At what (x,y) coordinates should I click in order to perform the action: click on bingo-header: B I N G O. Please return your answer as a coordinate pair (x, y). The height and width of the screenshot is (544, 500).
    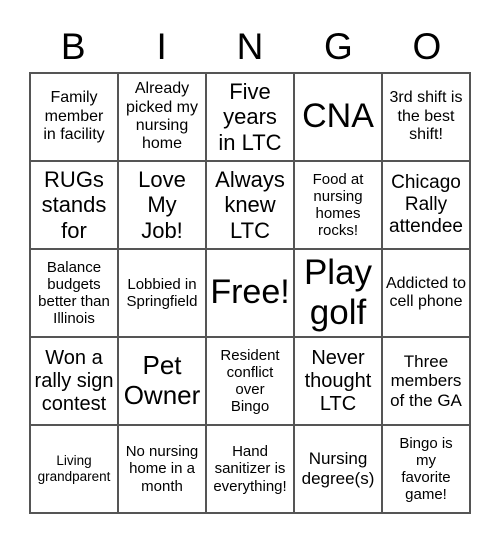
    Looking at the image, I should click on (250, 47).